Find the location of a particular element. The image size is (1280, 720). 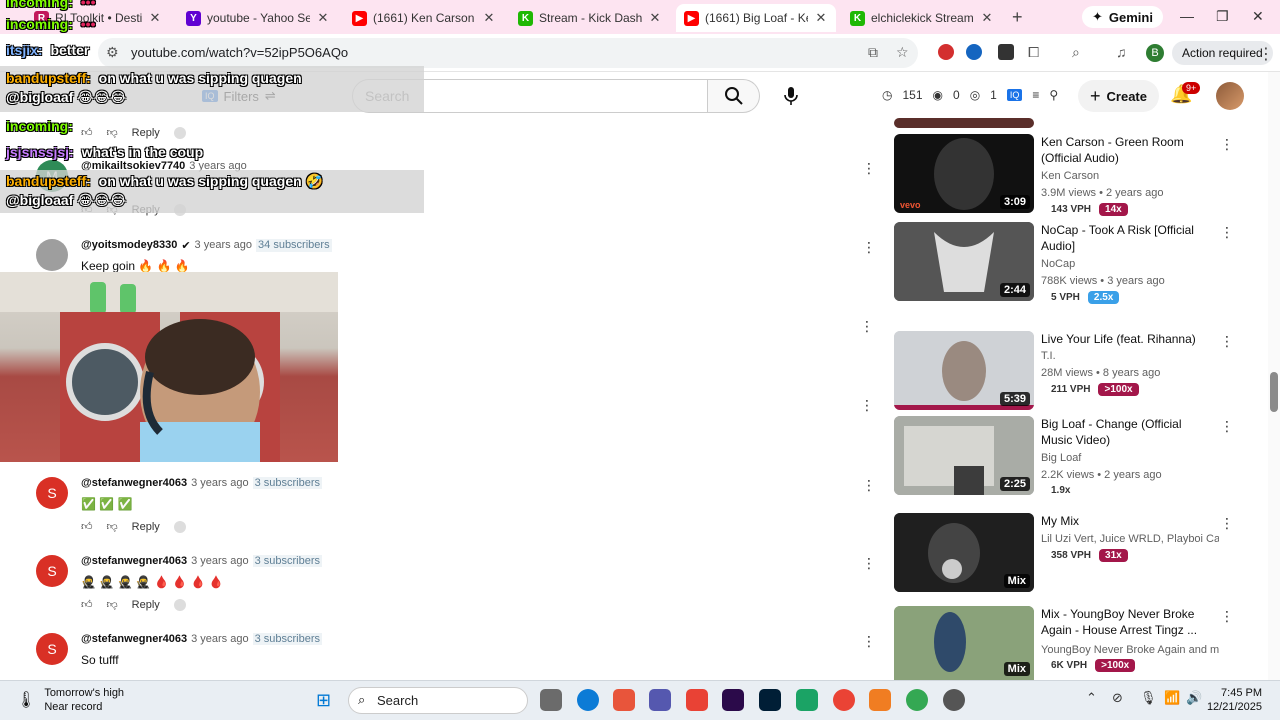

install-icon: ⧉ is located at coordinates (873, 52).